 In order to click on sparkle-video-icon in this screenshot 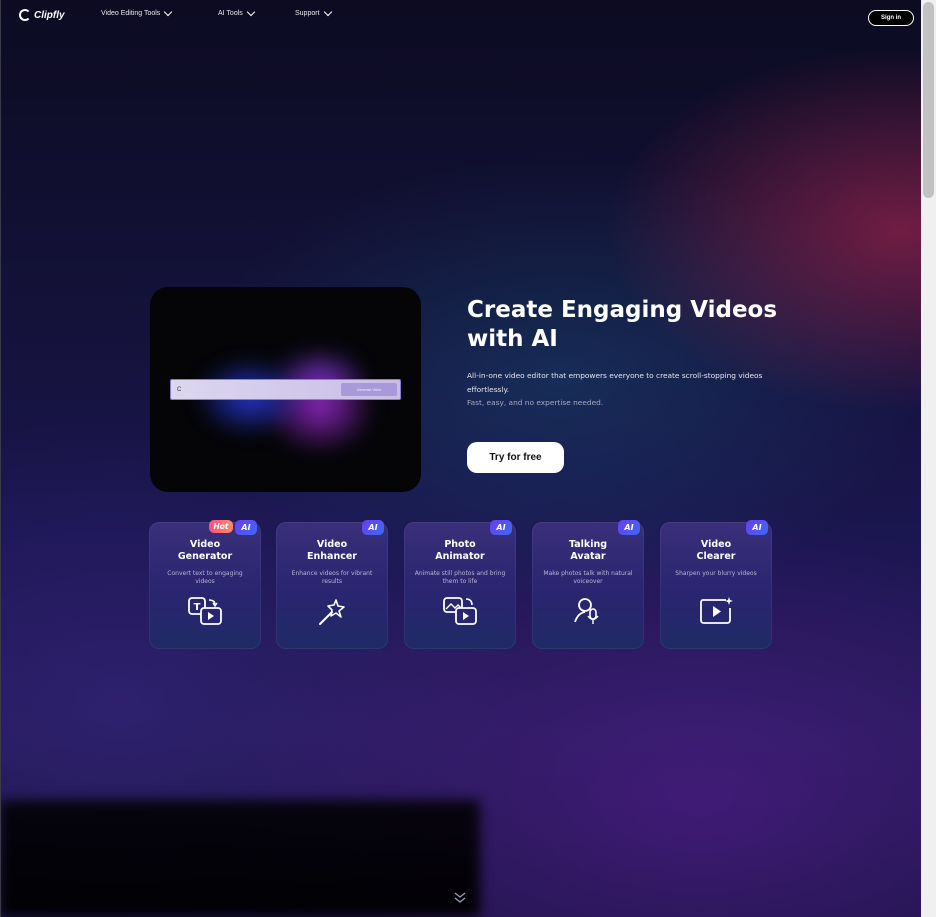, I will do `click(716, 610)`.